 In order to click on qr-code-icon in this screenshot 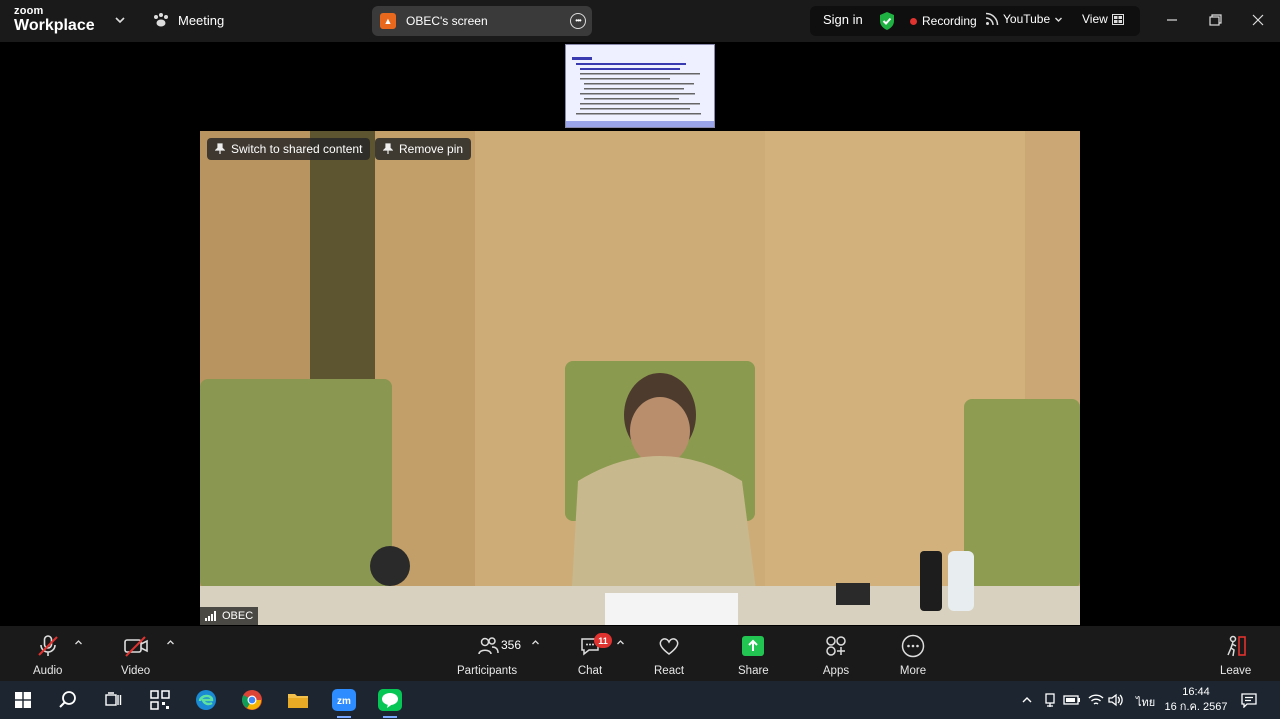, I will do `click(160, 700)`.